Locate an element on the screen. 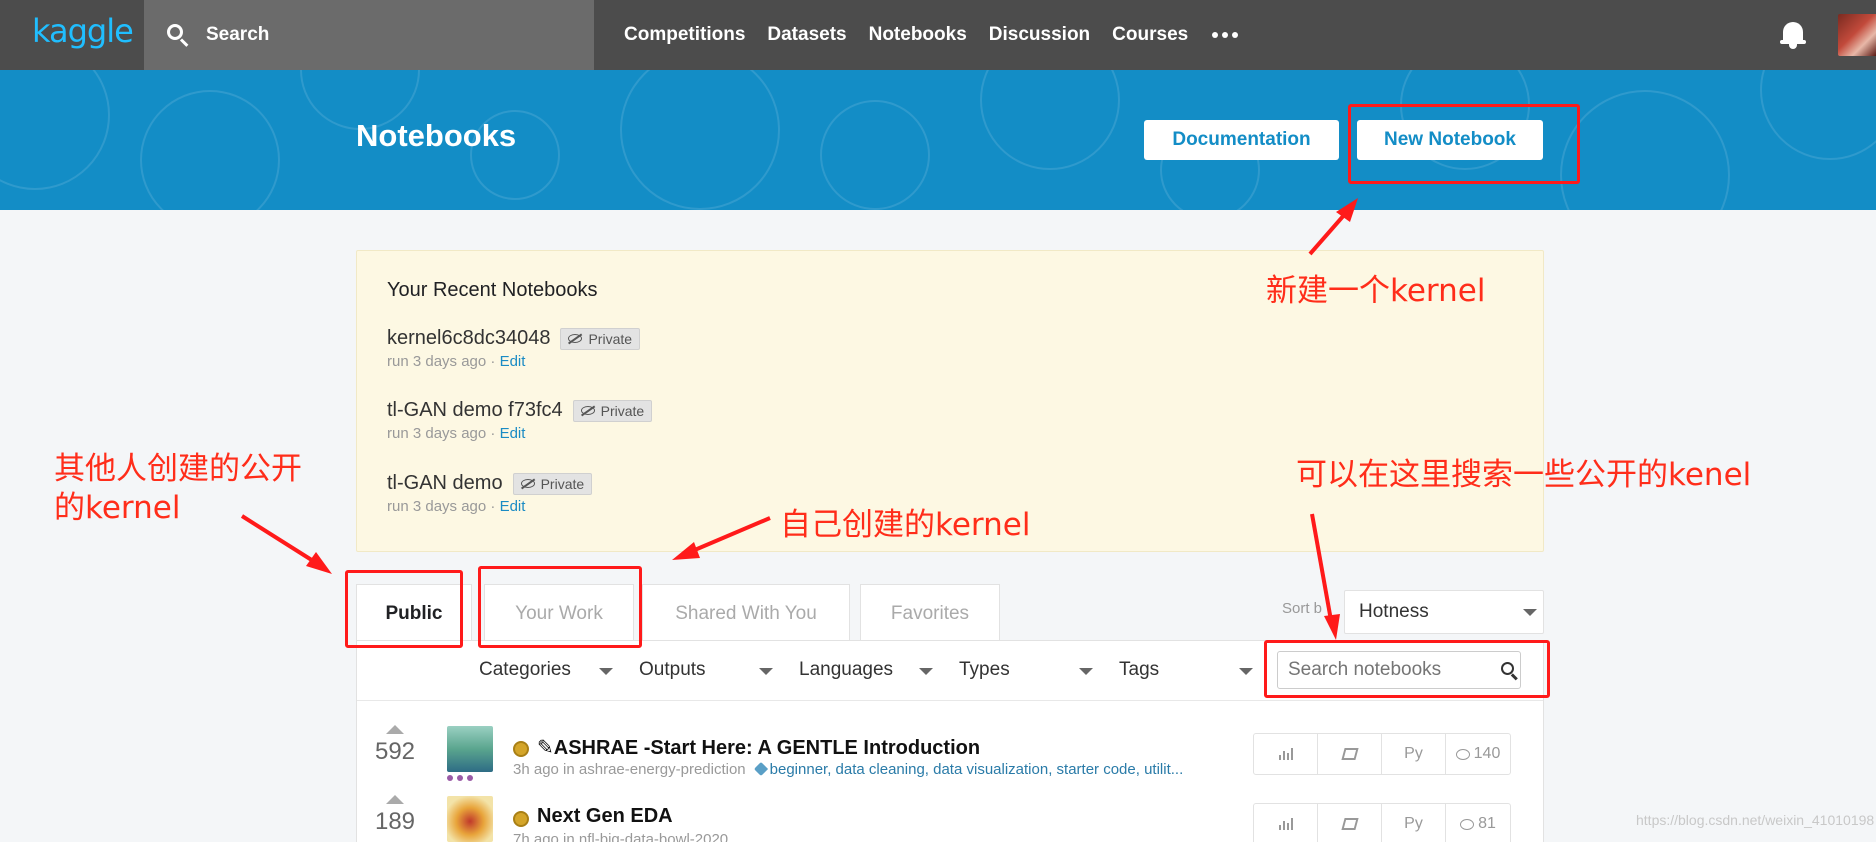 The width and height of the screenshot is (1876, 842). annotation-public-kernel: 其他人创建的公开 的kernel is located at coordinates (178, 488).